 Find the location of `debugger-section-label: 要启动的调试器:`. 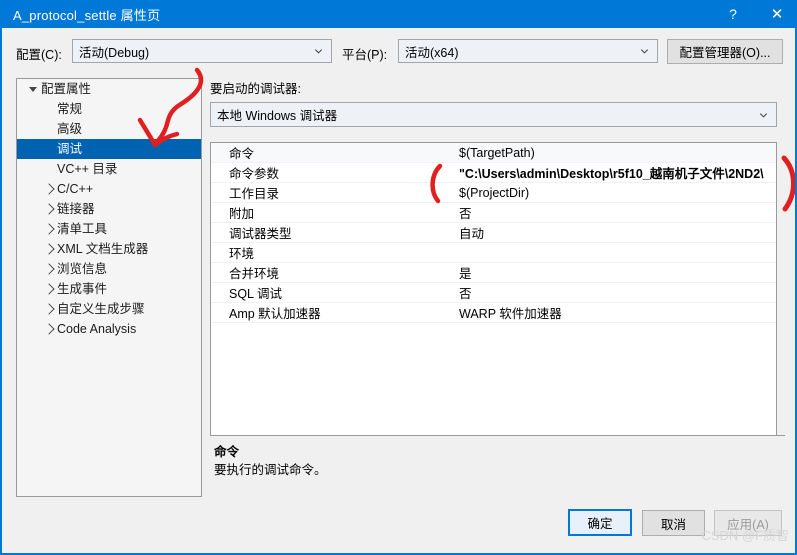

debugger-section-label: 要启动的调试器: is located at coordinates (255, 89).